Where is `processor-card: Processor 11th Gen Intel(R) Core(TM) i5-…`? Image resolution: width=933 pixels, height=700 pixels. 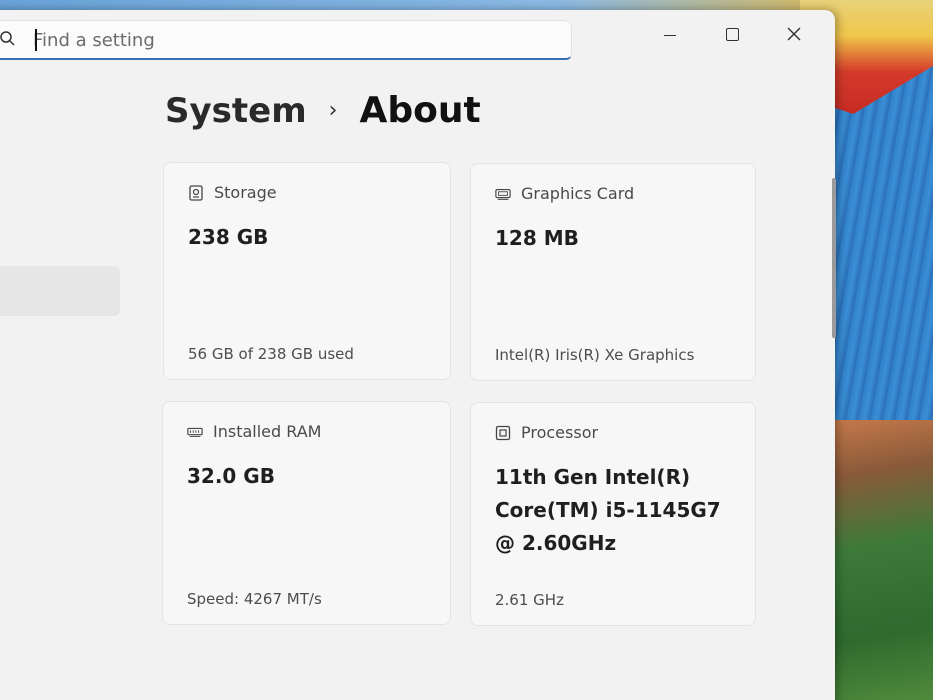
processor-card: Processor 11th Gen Intel(R) Core(TM) i5-… is located at coordinates (613, 514).